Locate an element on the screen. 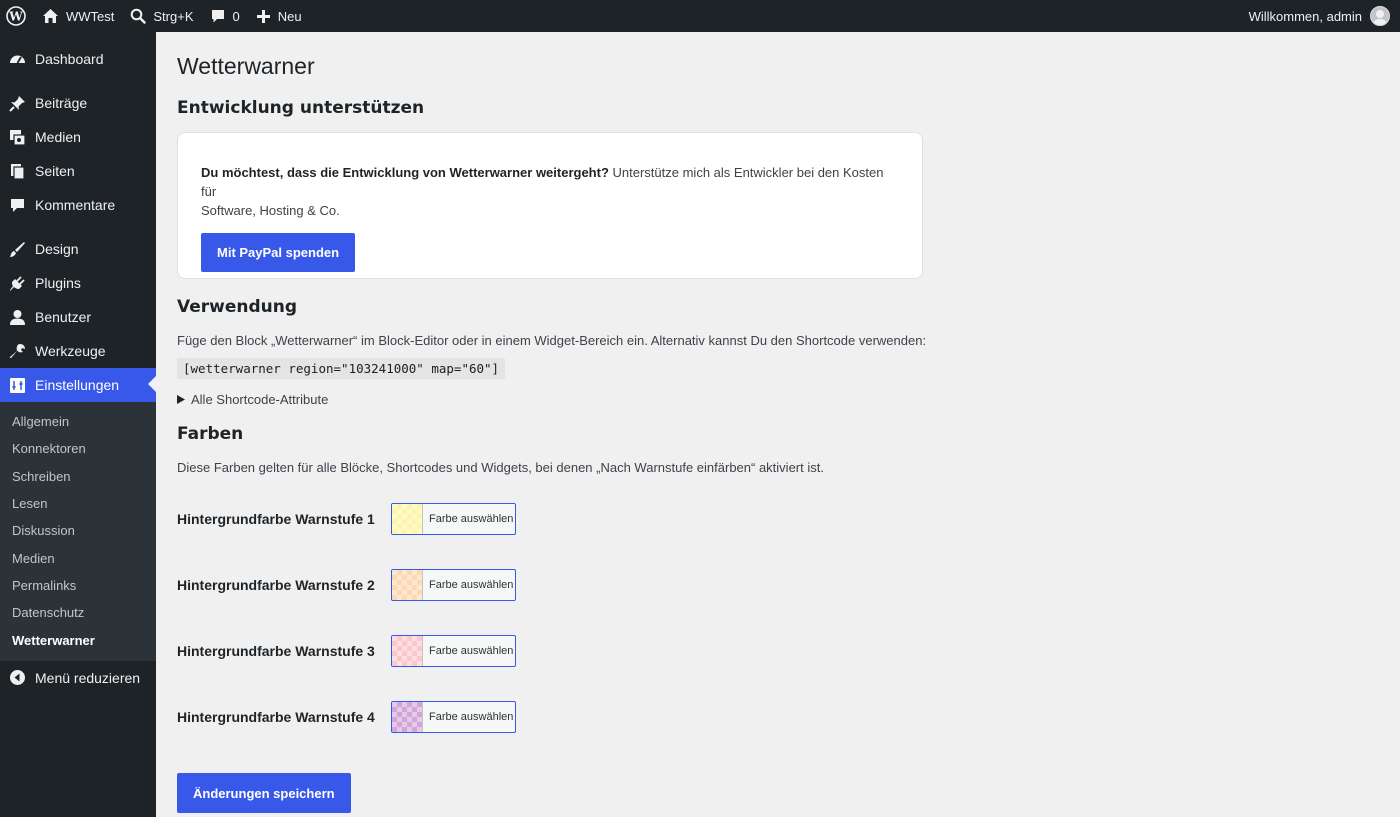  menu-label: Kommentare is located at coordinates (75, 205).